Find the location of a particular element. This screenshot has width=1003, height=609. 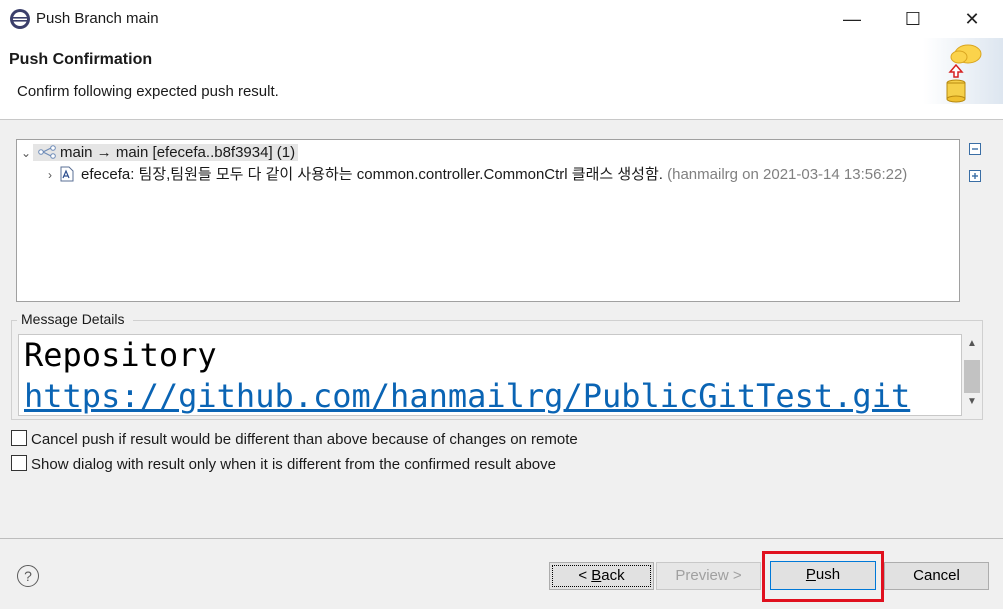

commit-icon is located at coordinates (67, 174).